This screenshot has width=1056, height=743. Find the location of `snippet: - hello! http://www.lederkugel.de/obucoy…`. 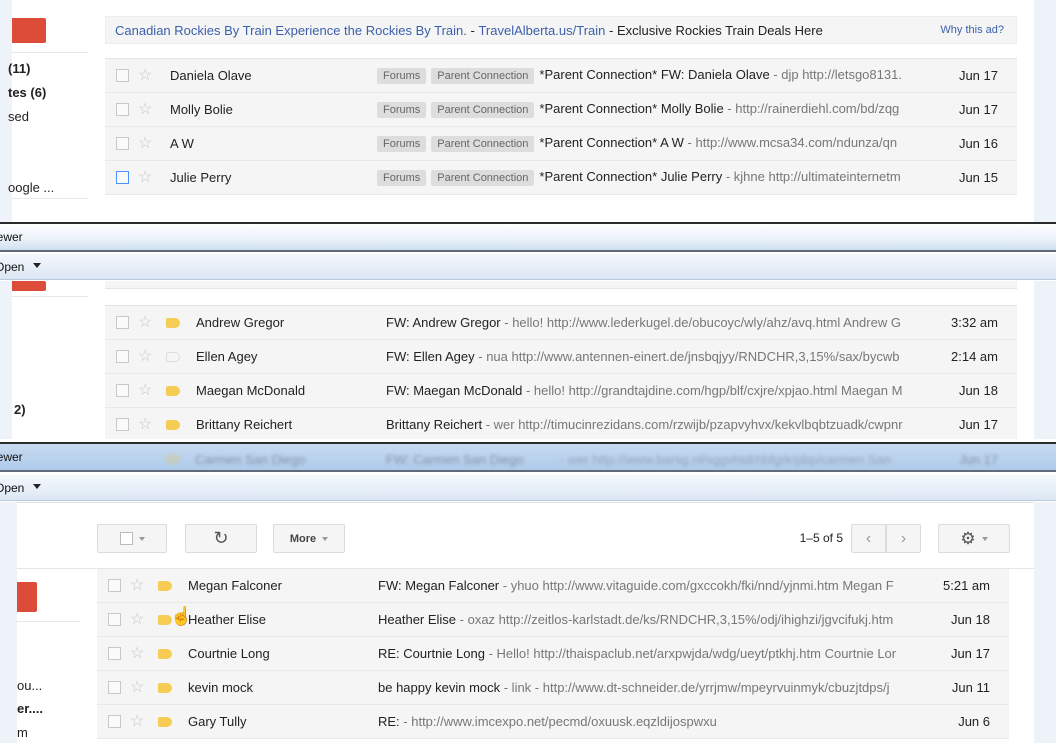

snippet: - hello! http://www.lederkugel.de/obucoy… is located at coordinates (700, 322).